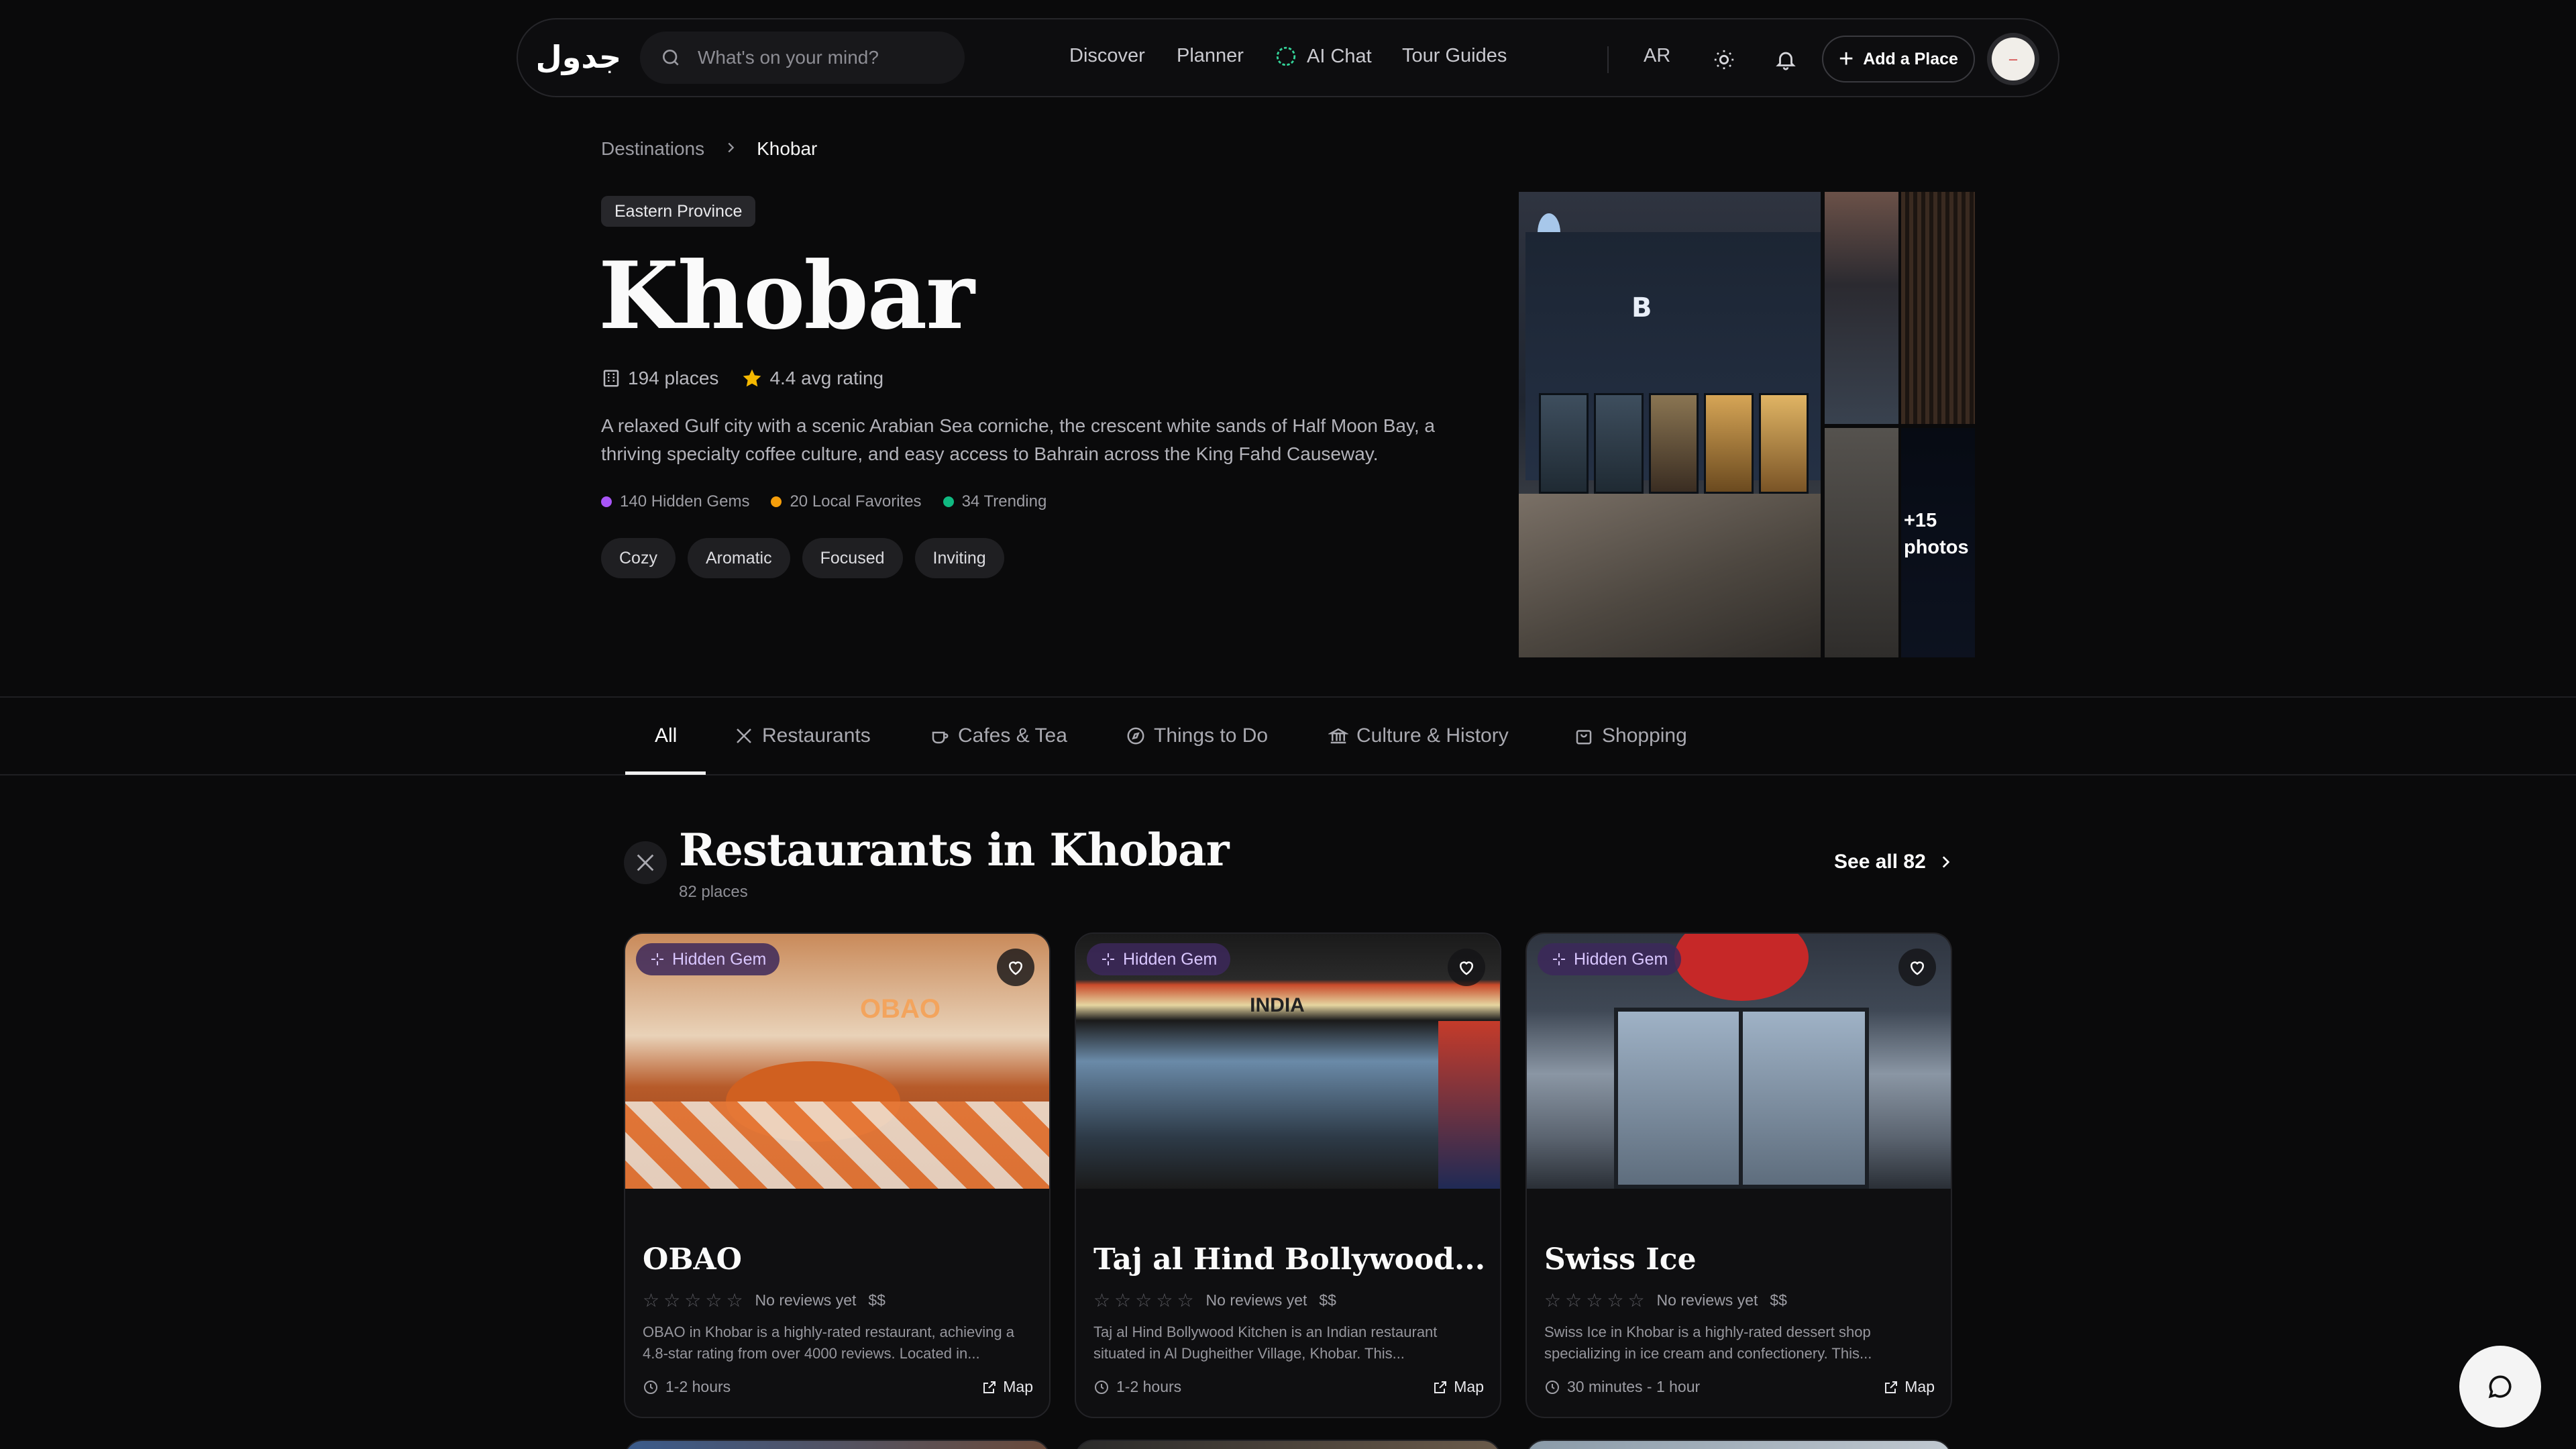 This screenshot has height=1449, width=2576. What do you see at coordinates (671, 58) in the screenshot?
I see `search-icon` at bounding box center [671, 58].